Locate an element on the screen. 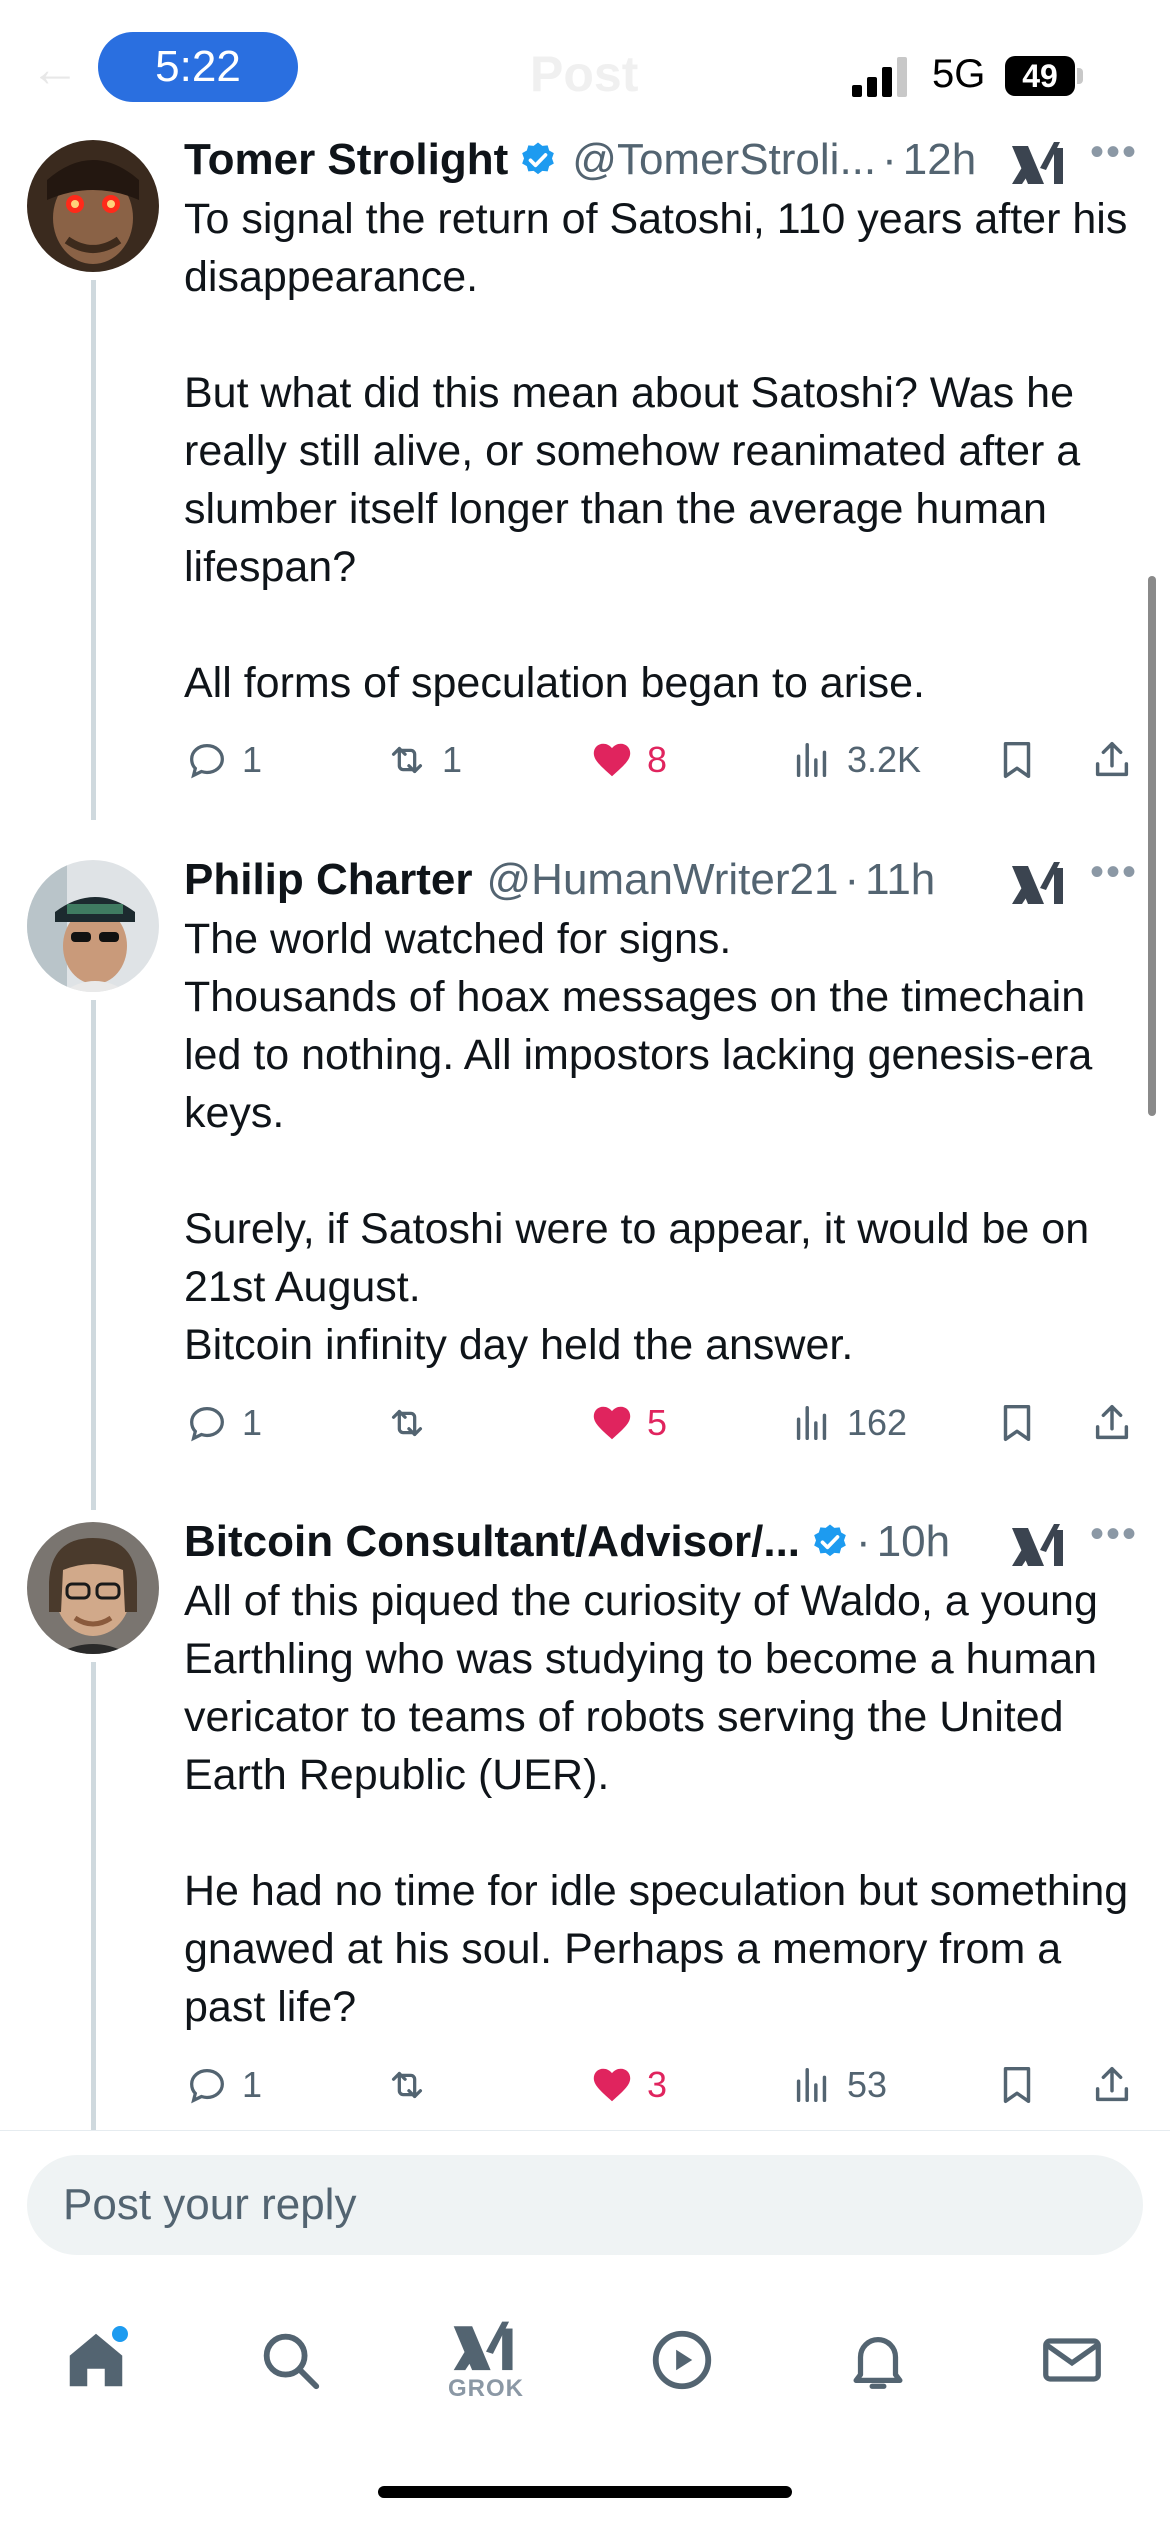  battery-nub is located at coordinates (1080, 76).